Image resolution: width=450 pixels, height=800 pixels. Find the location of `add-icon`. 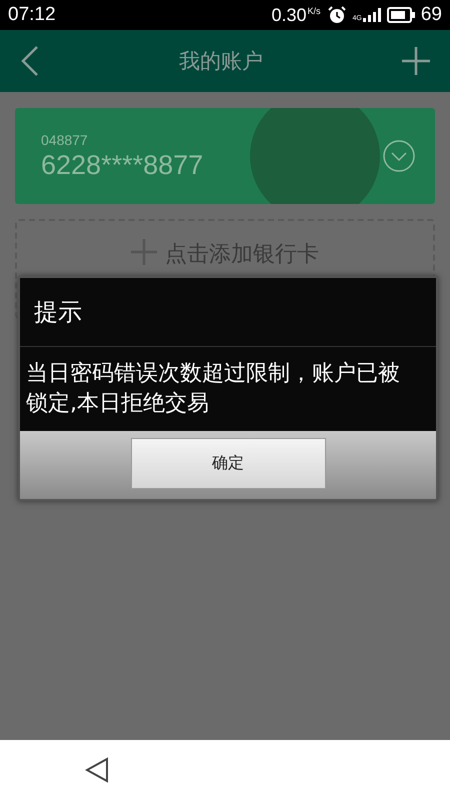

add-icon is located at coordinates (416, 61).